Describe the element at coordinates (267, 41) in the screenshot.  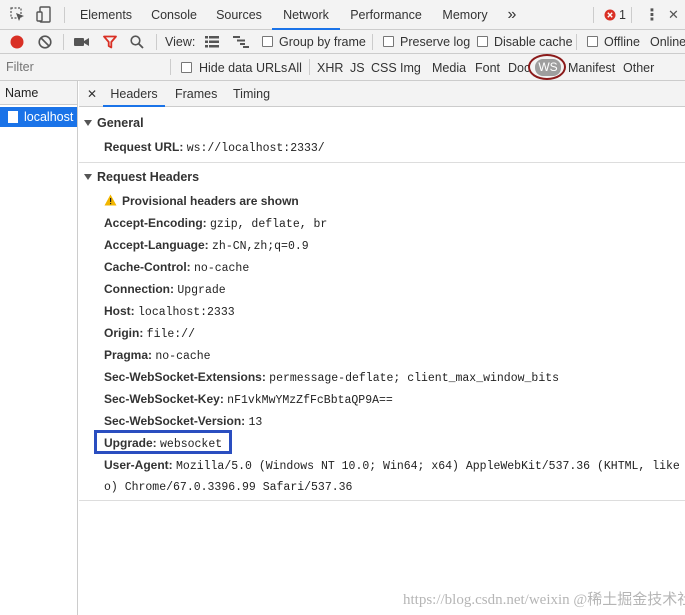
I see `group-by-frame-checkbox` at that location.